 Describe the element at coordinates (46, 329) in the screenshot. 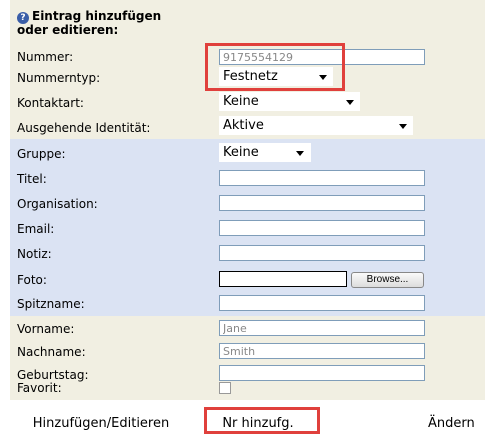

I see `vorname-label: Vorname:` at that location.